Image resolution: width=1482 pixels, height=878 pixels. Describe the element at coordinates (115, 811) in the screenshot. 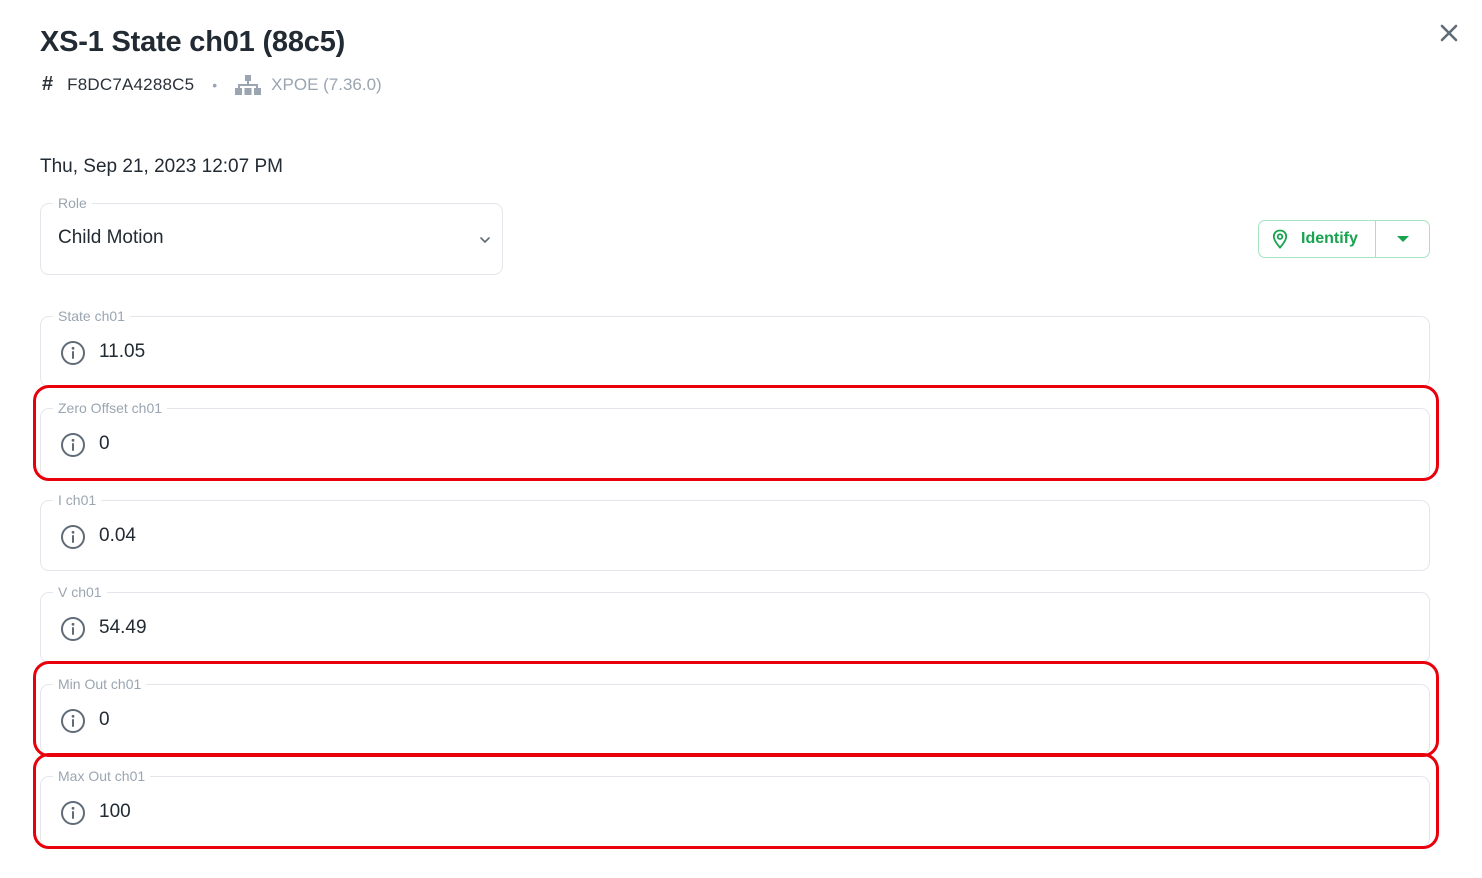

I see `field-value: 100` at that location.